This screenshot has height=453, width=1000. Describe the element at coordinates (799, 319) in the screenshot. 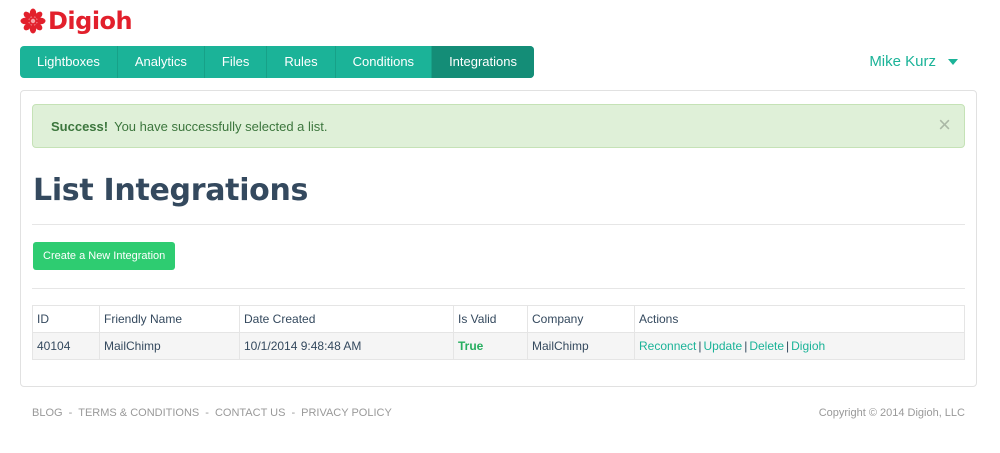

I see `column-header-actions: Actions` at that location.